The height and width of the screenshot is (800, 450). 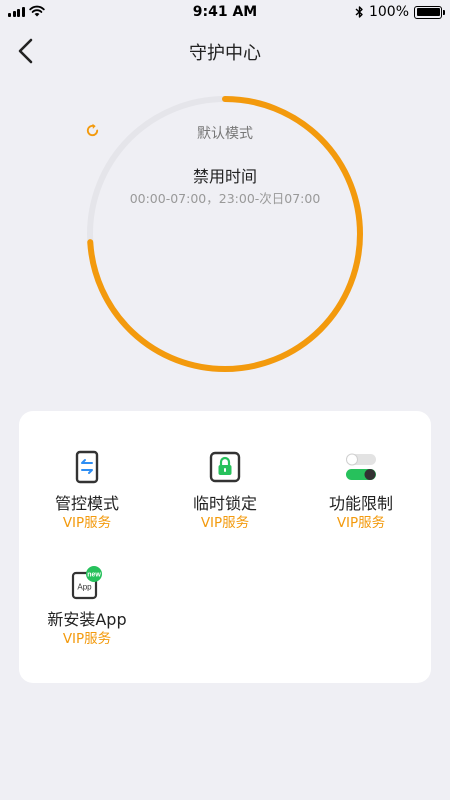 What do you see at coordinates (225, 198) in the screenshot?
I see `ring-schedule: 00:00-07:00，23:00-次日07:00` at bounding box center [225, 198].